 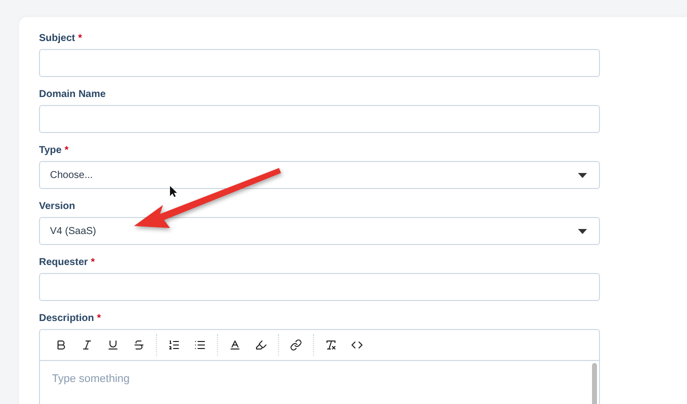 I want to click on highlight-icon, so click(x=261, y=345).